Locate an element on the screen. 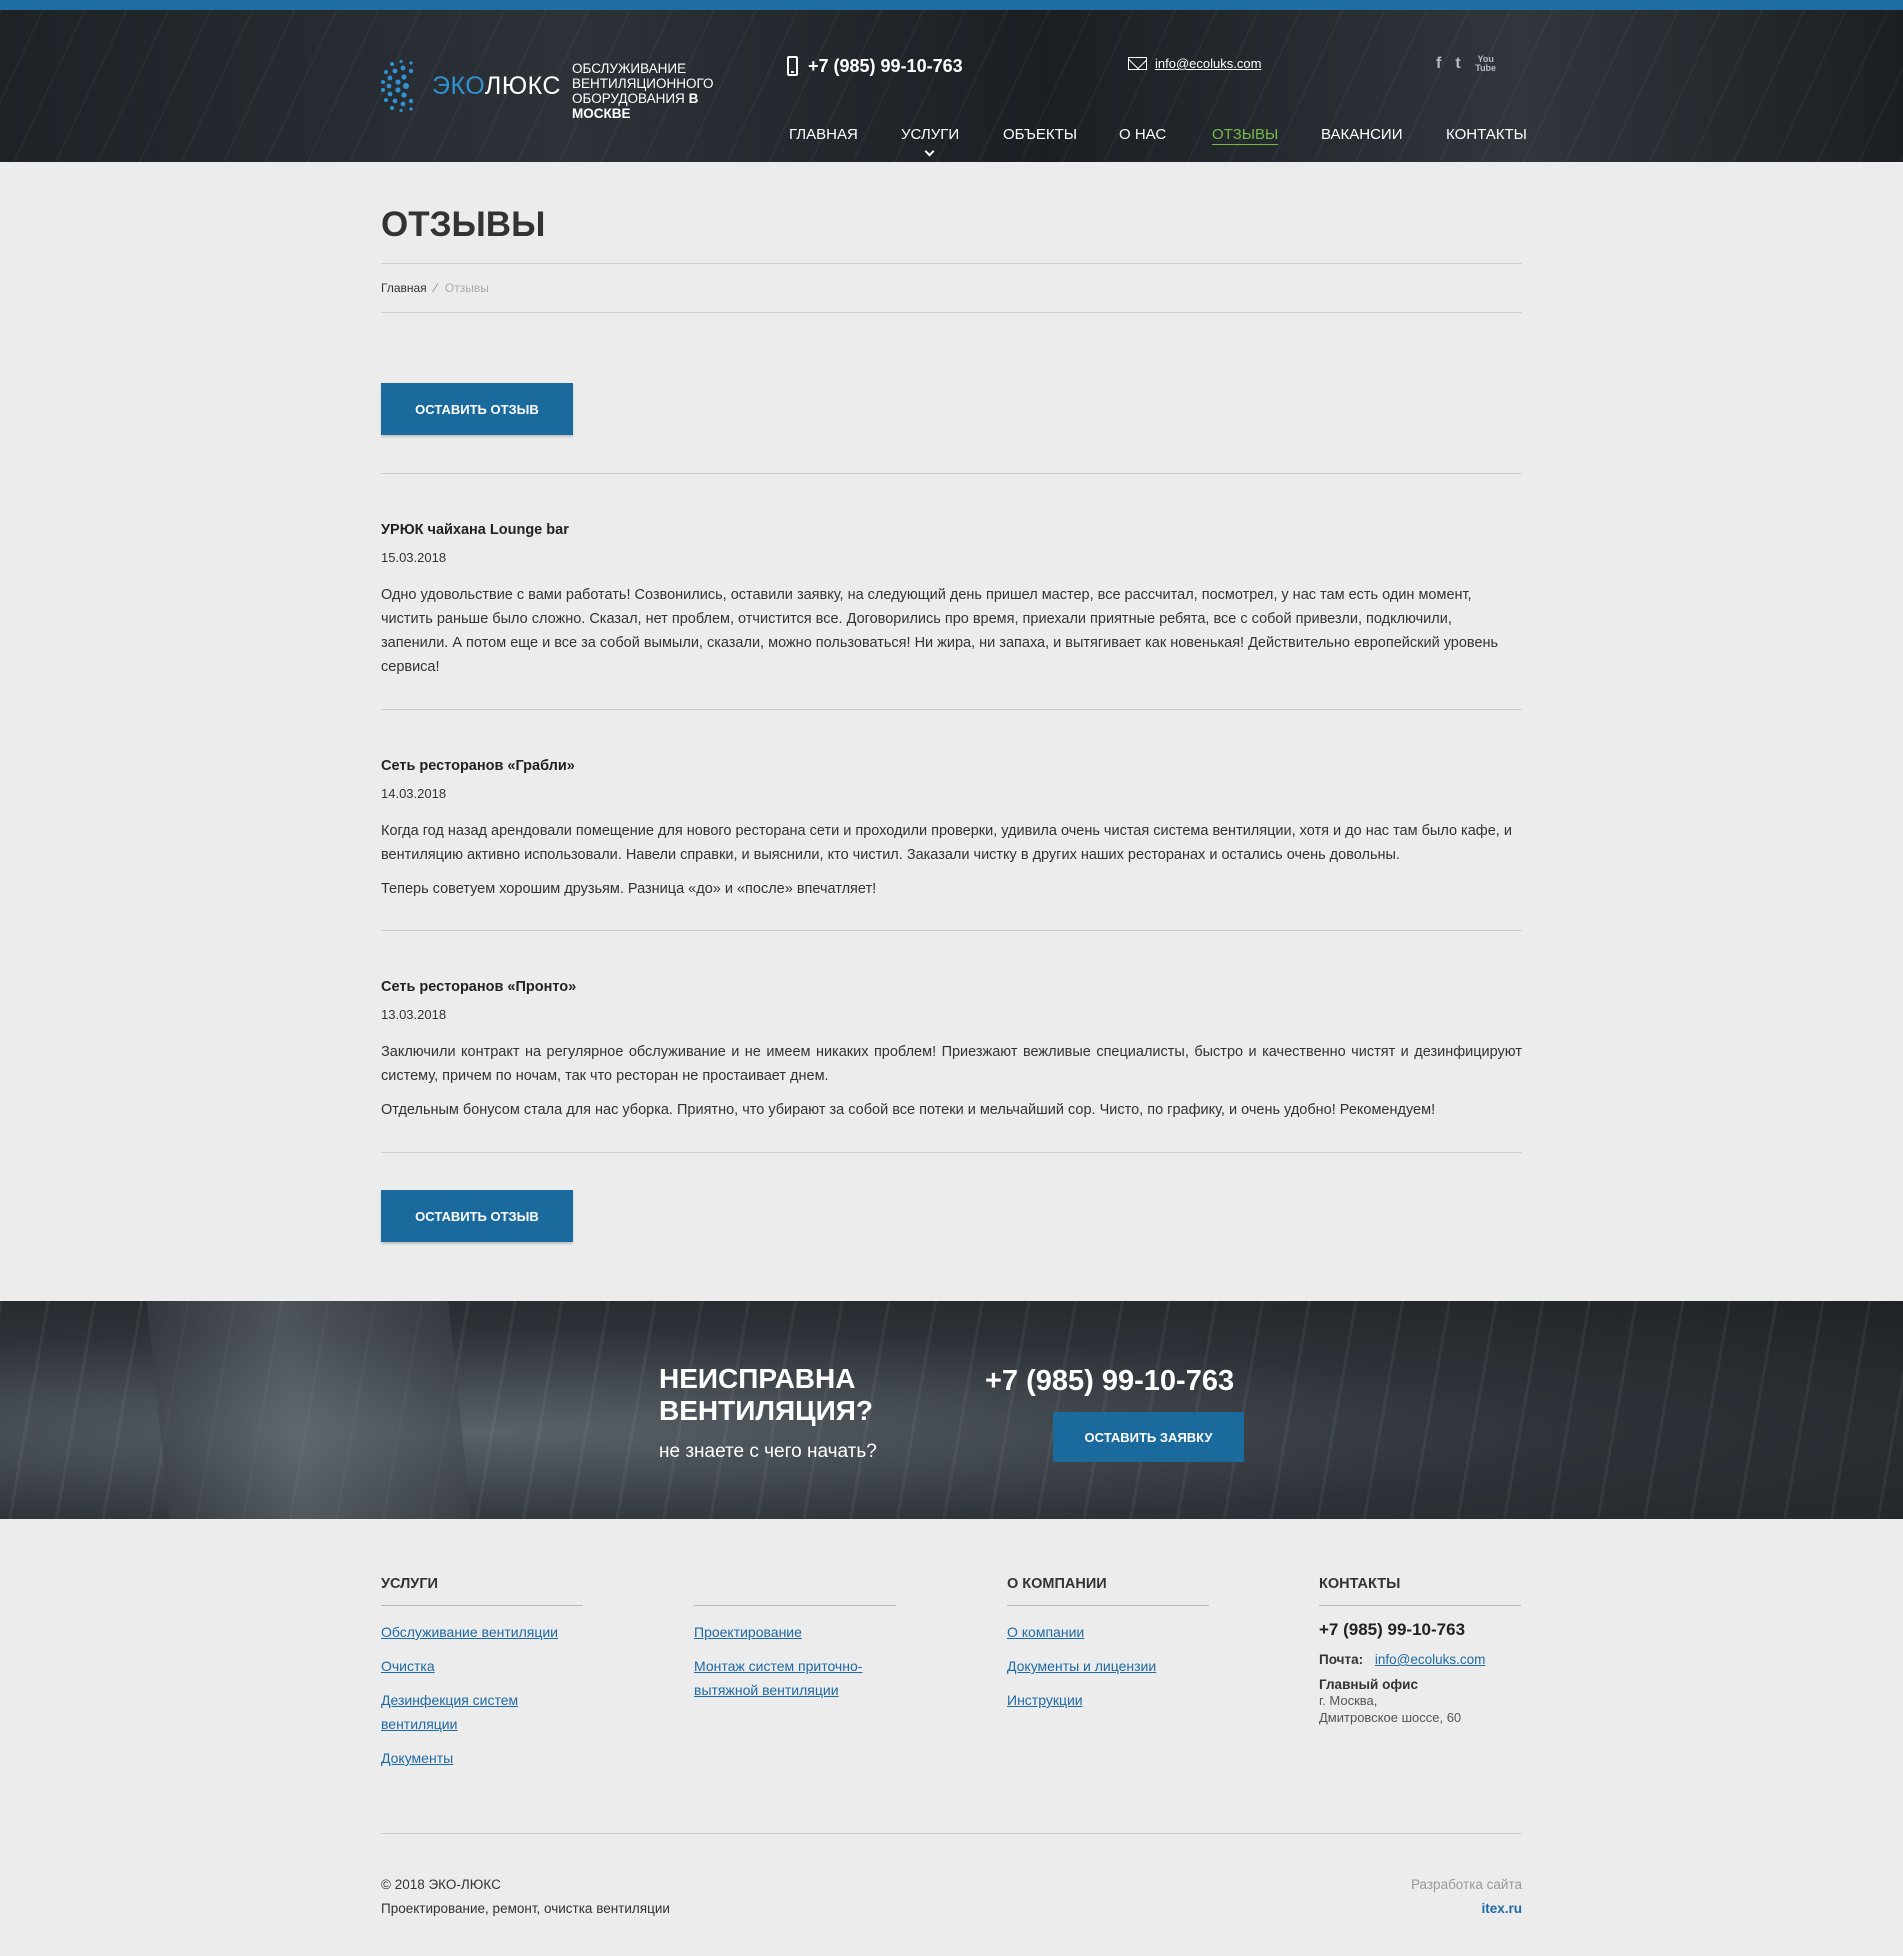  footer-developer: Разработка сайта itex.ru is located at coordinates (1466, 1897).